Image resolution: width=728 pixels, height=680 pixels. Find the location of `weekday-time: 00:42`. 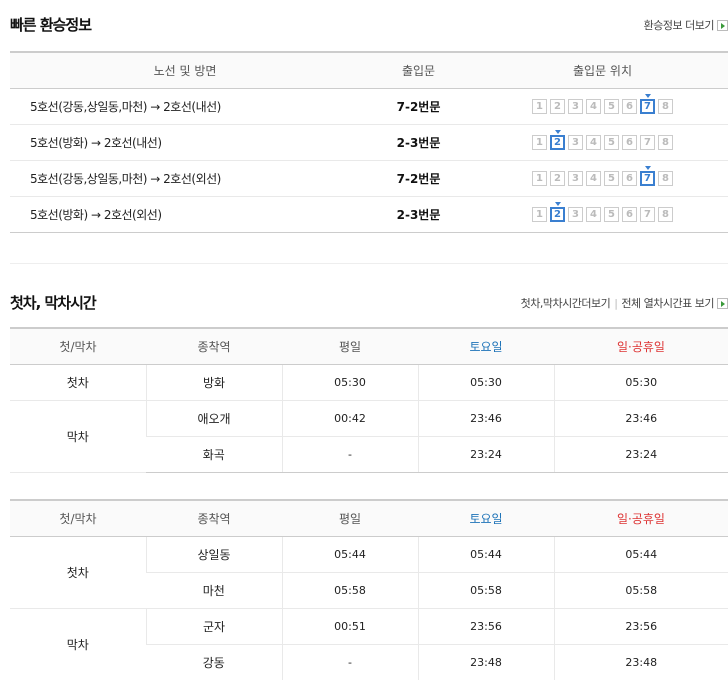

weekday-time: 00:42 is located at coordinates (349, 418).